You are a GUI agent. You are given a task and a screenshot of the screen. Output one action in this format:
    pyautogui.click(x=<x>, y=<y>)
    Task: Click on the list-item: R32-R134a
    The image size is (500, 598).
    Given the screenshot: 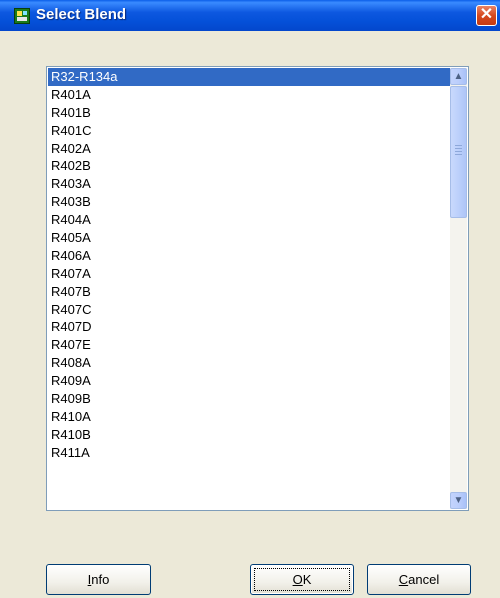 What is the action you would take?
    pyautogui.click(x=249, y=77)
    